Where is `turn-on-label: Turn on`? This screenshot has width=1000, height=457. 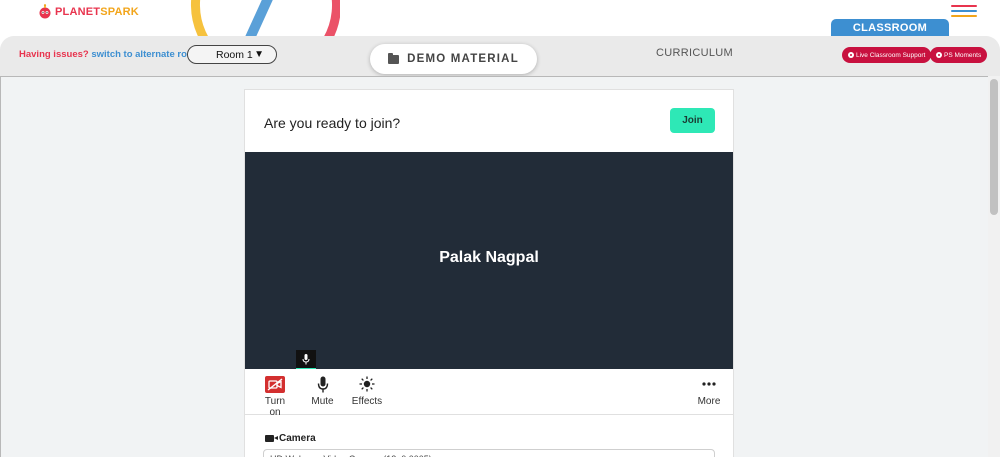 turn-on-label: Turn on is located at coordinates (275, 407).